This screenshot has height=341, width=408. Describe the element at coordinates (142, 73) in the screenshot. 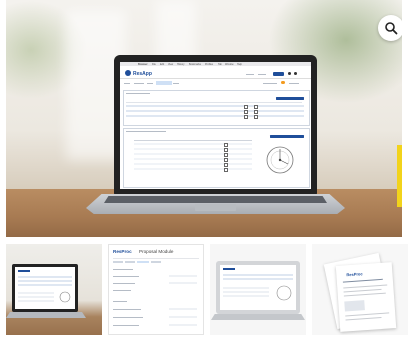

I see `brand-name: ResApp` at that location.